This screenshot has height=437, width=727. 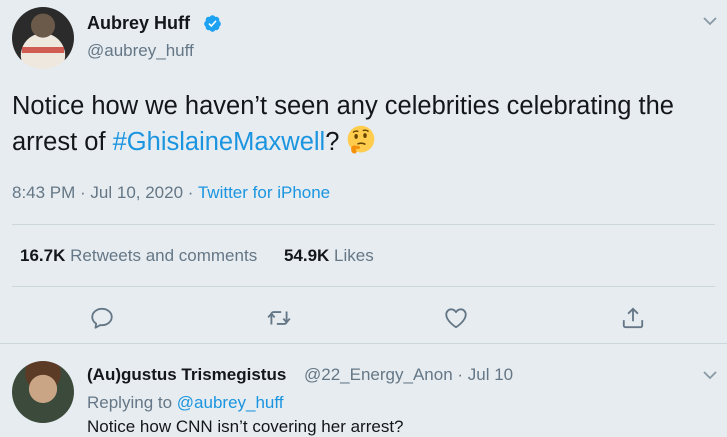 I want to click on retweet-icon, so click(x=279, y=318).